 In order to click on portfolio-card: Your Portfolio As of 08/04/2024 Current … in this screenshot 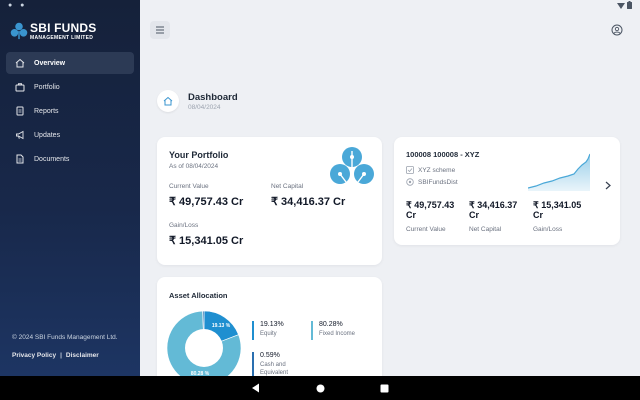, I will do `click(269, 201)`.